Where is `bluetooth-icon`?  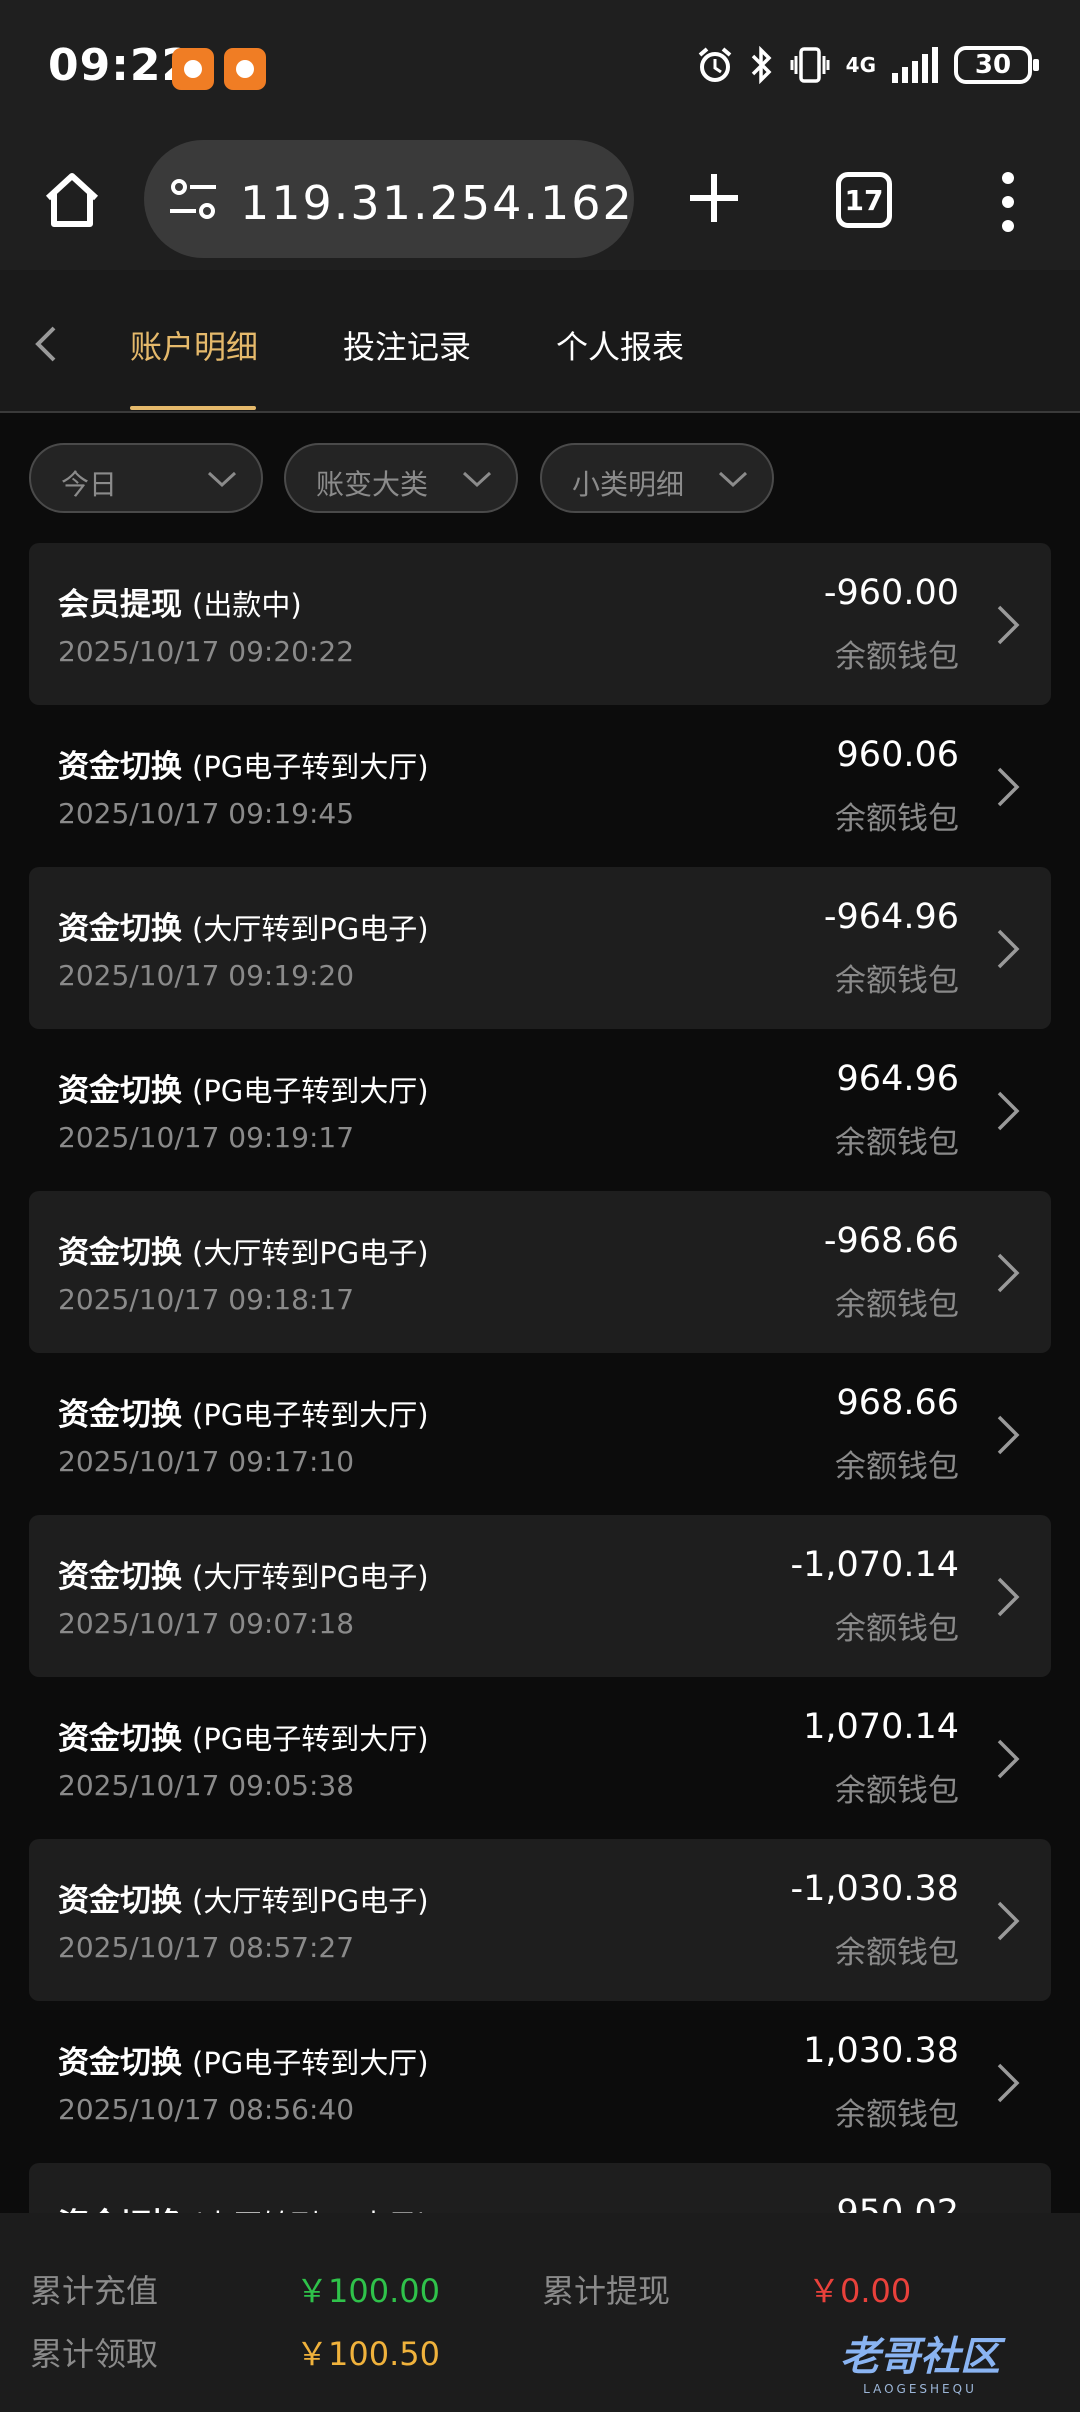 bluetooth-icon is located at coordinates (761, 65).